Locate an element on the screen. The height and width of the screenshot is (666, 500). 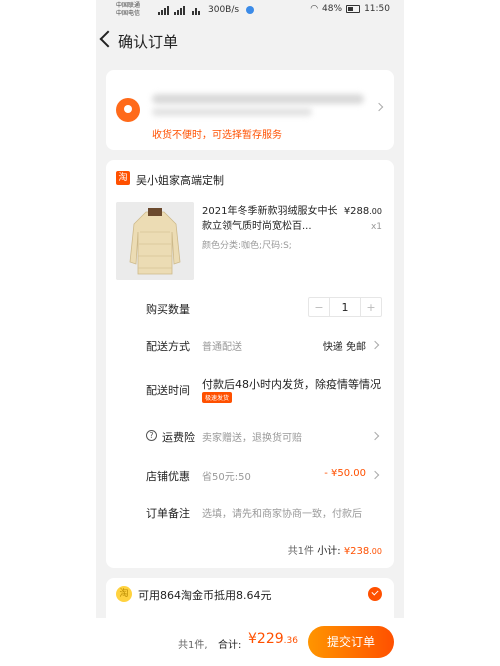
down-coat-image is located at coordinates (155, 241).